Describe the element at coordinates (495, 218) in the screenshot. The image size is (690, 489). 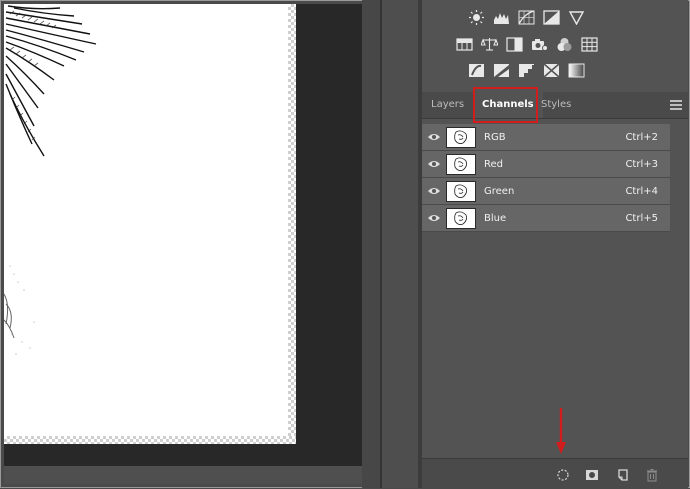
I see `channel-name: Blue` at that location.